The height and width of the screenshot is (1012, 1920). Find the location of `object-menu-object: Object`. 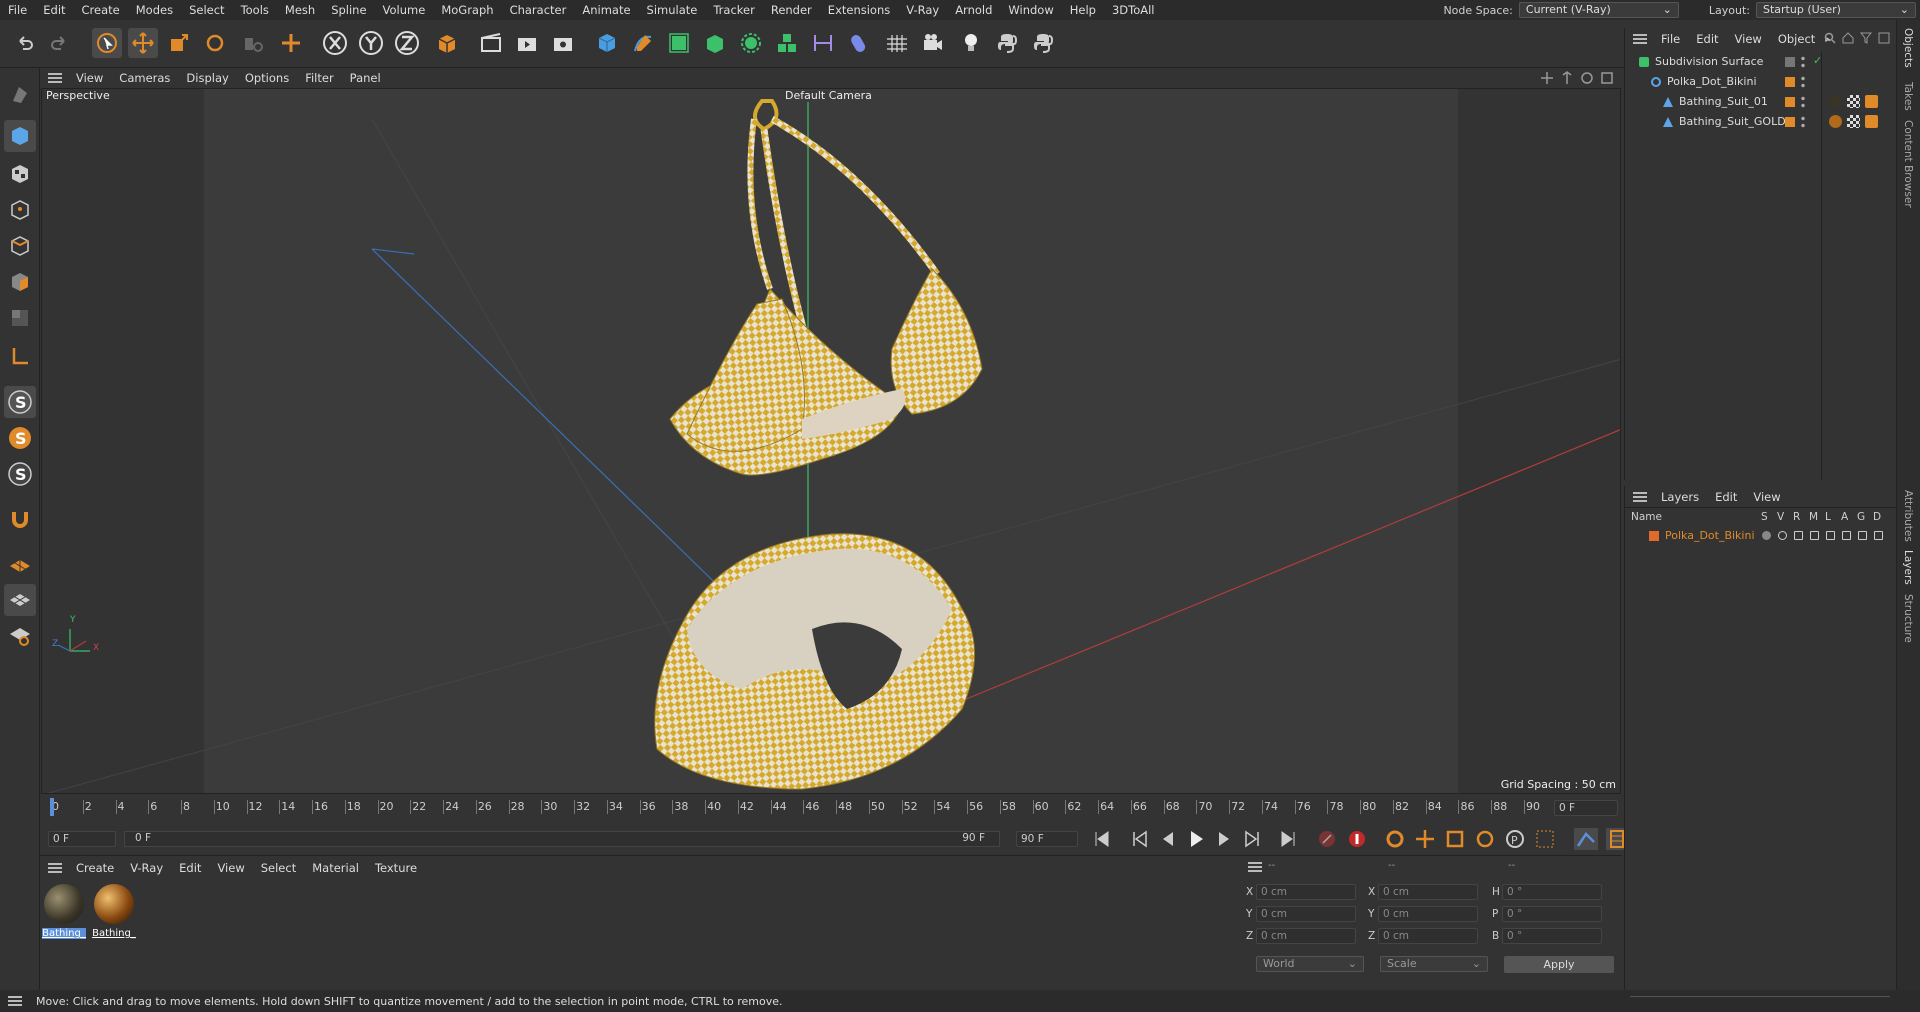

object-menu-object: Object is located at coordinates (1796, 39).